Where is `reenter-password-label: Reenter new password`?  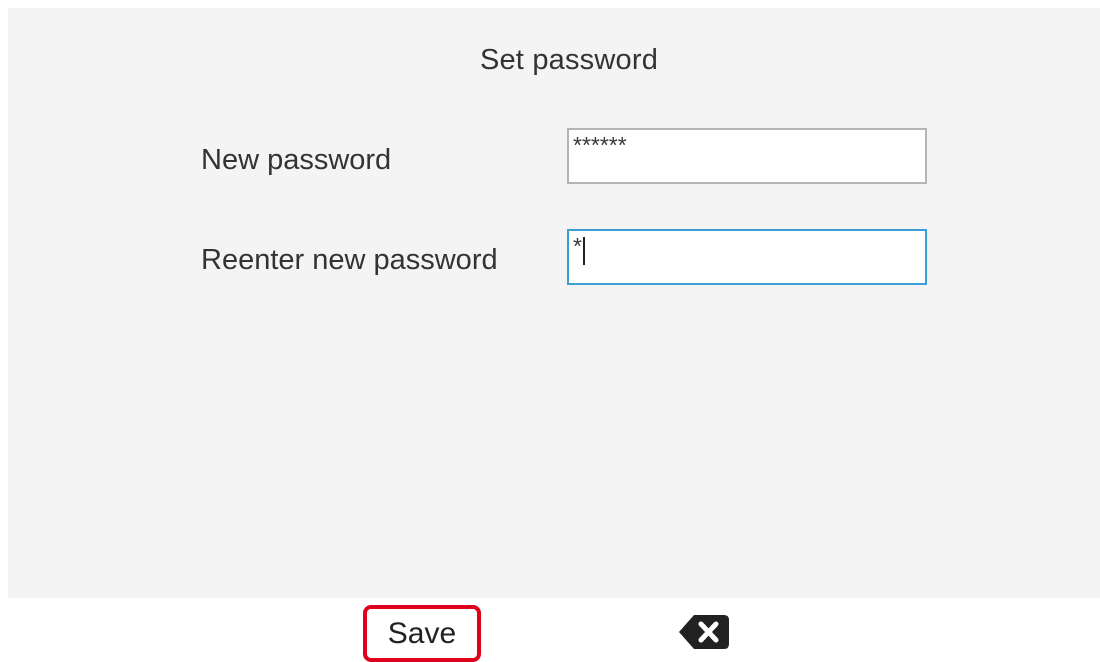
reenter-password-label: Reenter new password is located at coordinates (349, 260).